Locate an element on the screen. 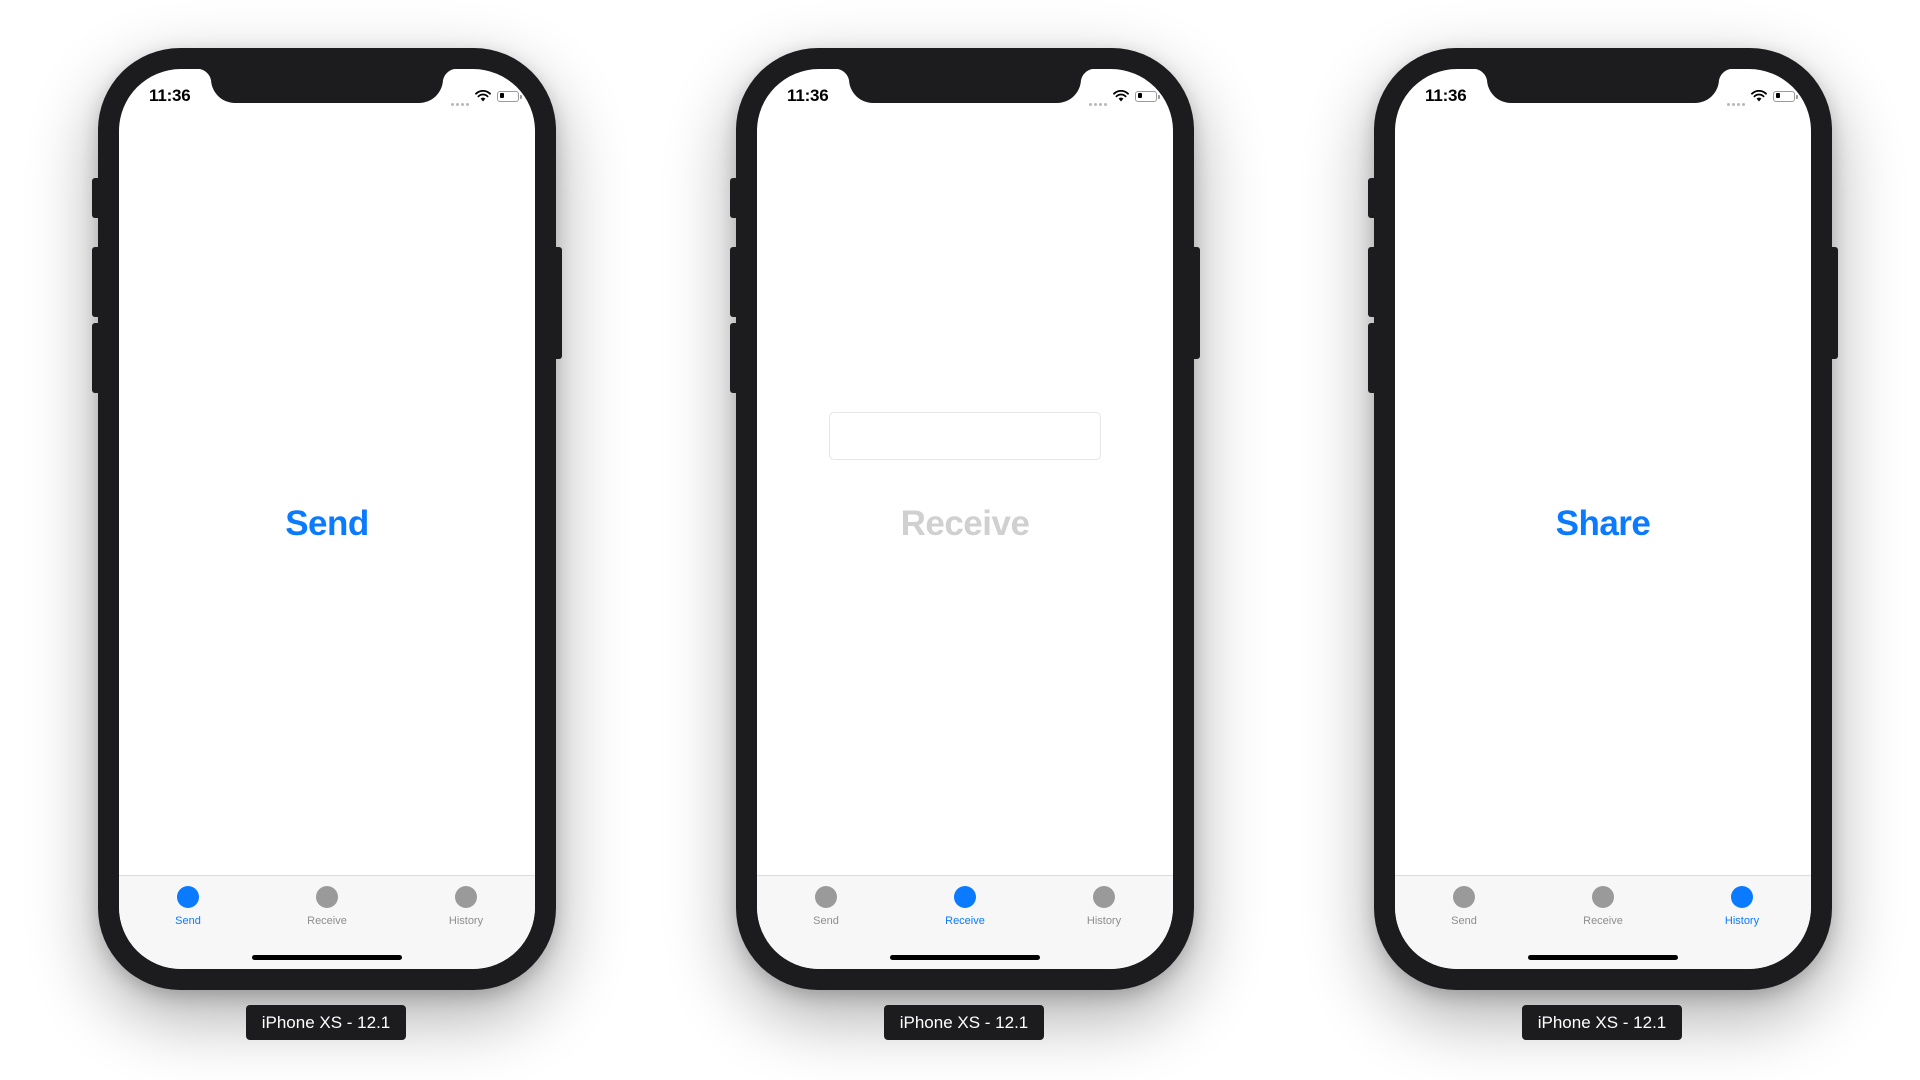 This screenshot has width=1920, height=1080. share-button: Share is located at coordinates (1603, 524).